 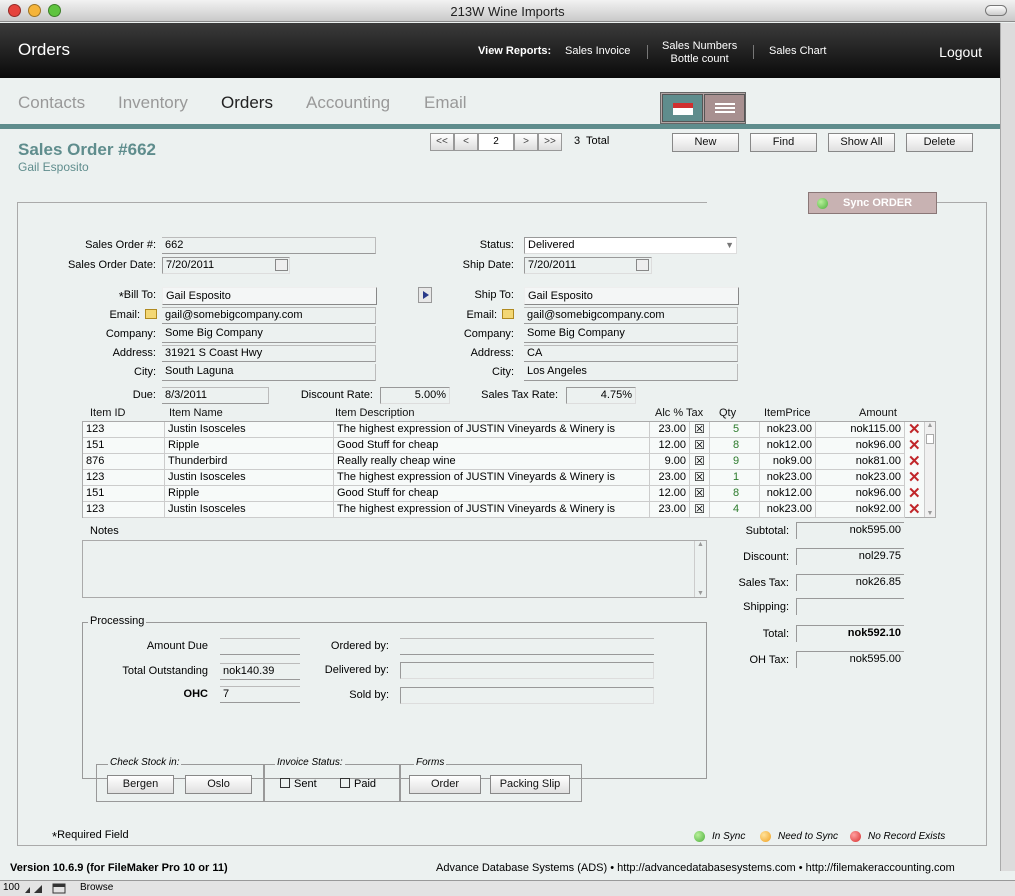 I want to click on new-button: New, so click(x=705, y=142).